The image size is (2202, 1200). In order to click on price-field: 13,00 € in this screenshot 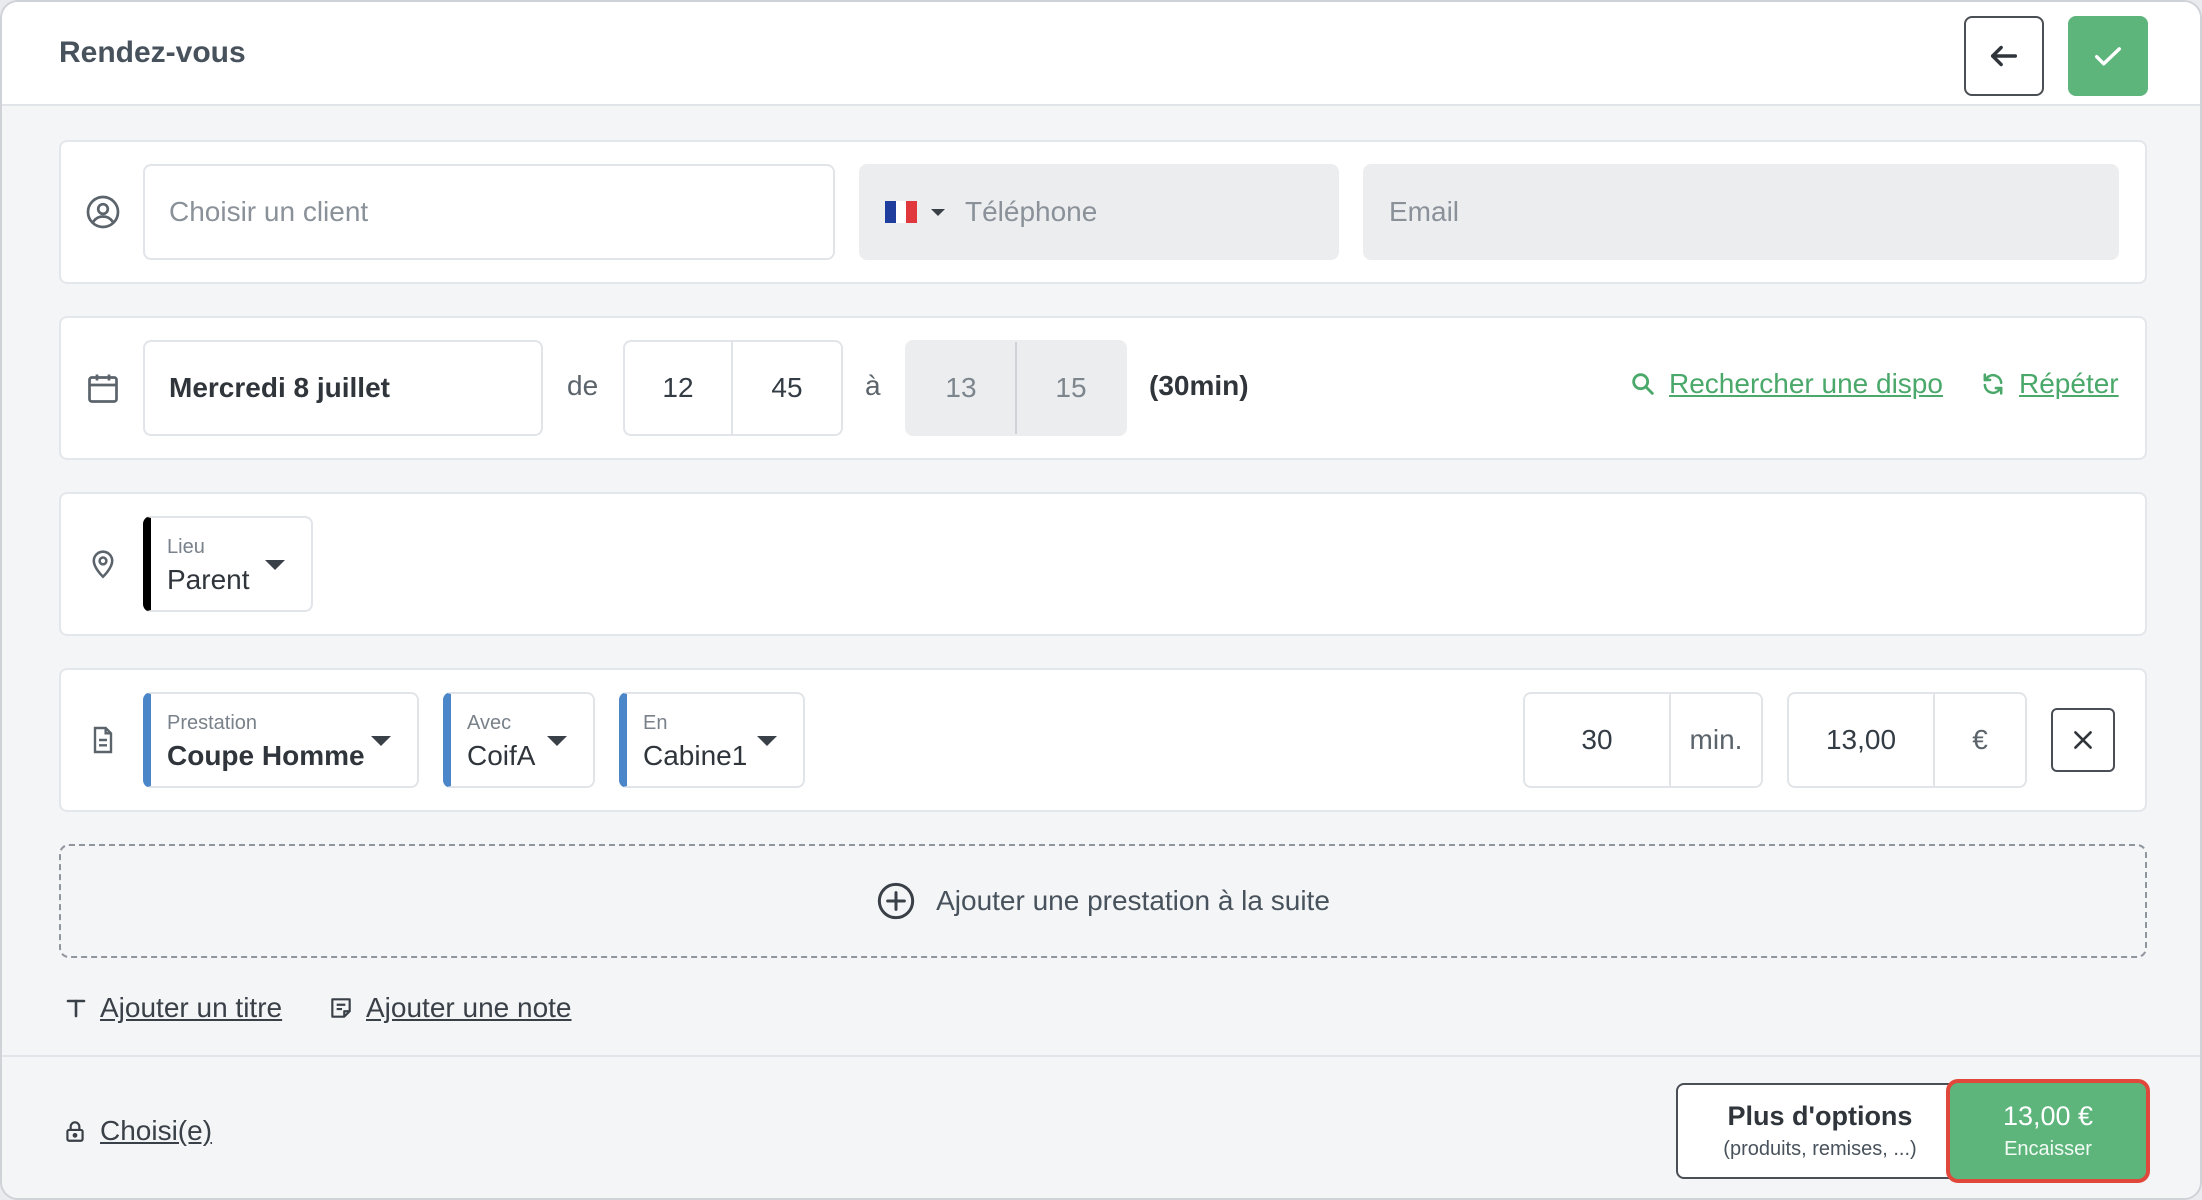, I will do `click(1907, 740)`.